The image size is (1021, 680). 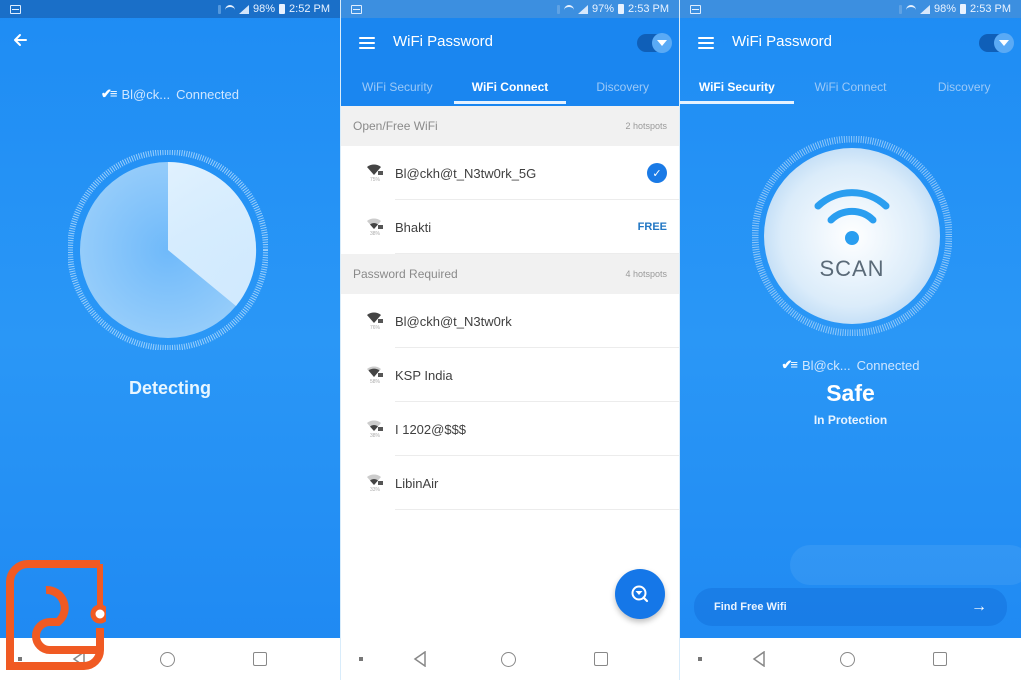 What do you see at coordinates (510, 9) in the screenshot?
I see `status-bar: 97% 2:53 PM` at bounding box center [510, 9].